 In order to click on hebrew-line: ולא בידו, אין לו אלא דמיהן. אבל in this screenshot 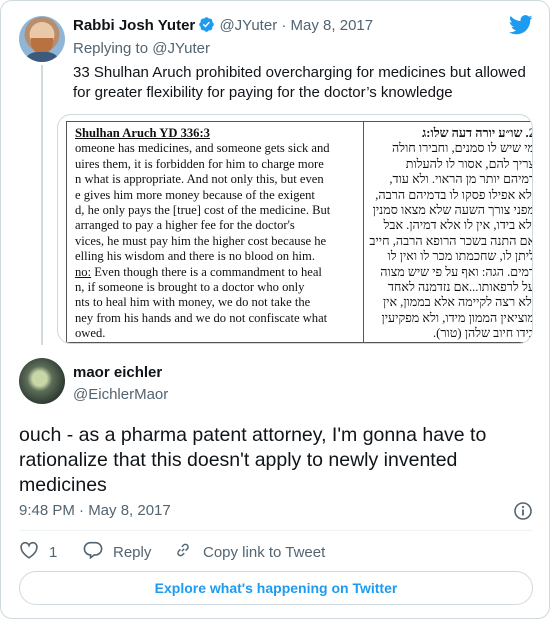, I will do `click(458, 225)`.